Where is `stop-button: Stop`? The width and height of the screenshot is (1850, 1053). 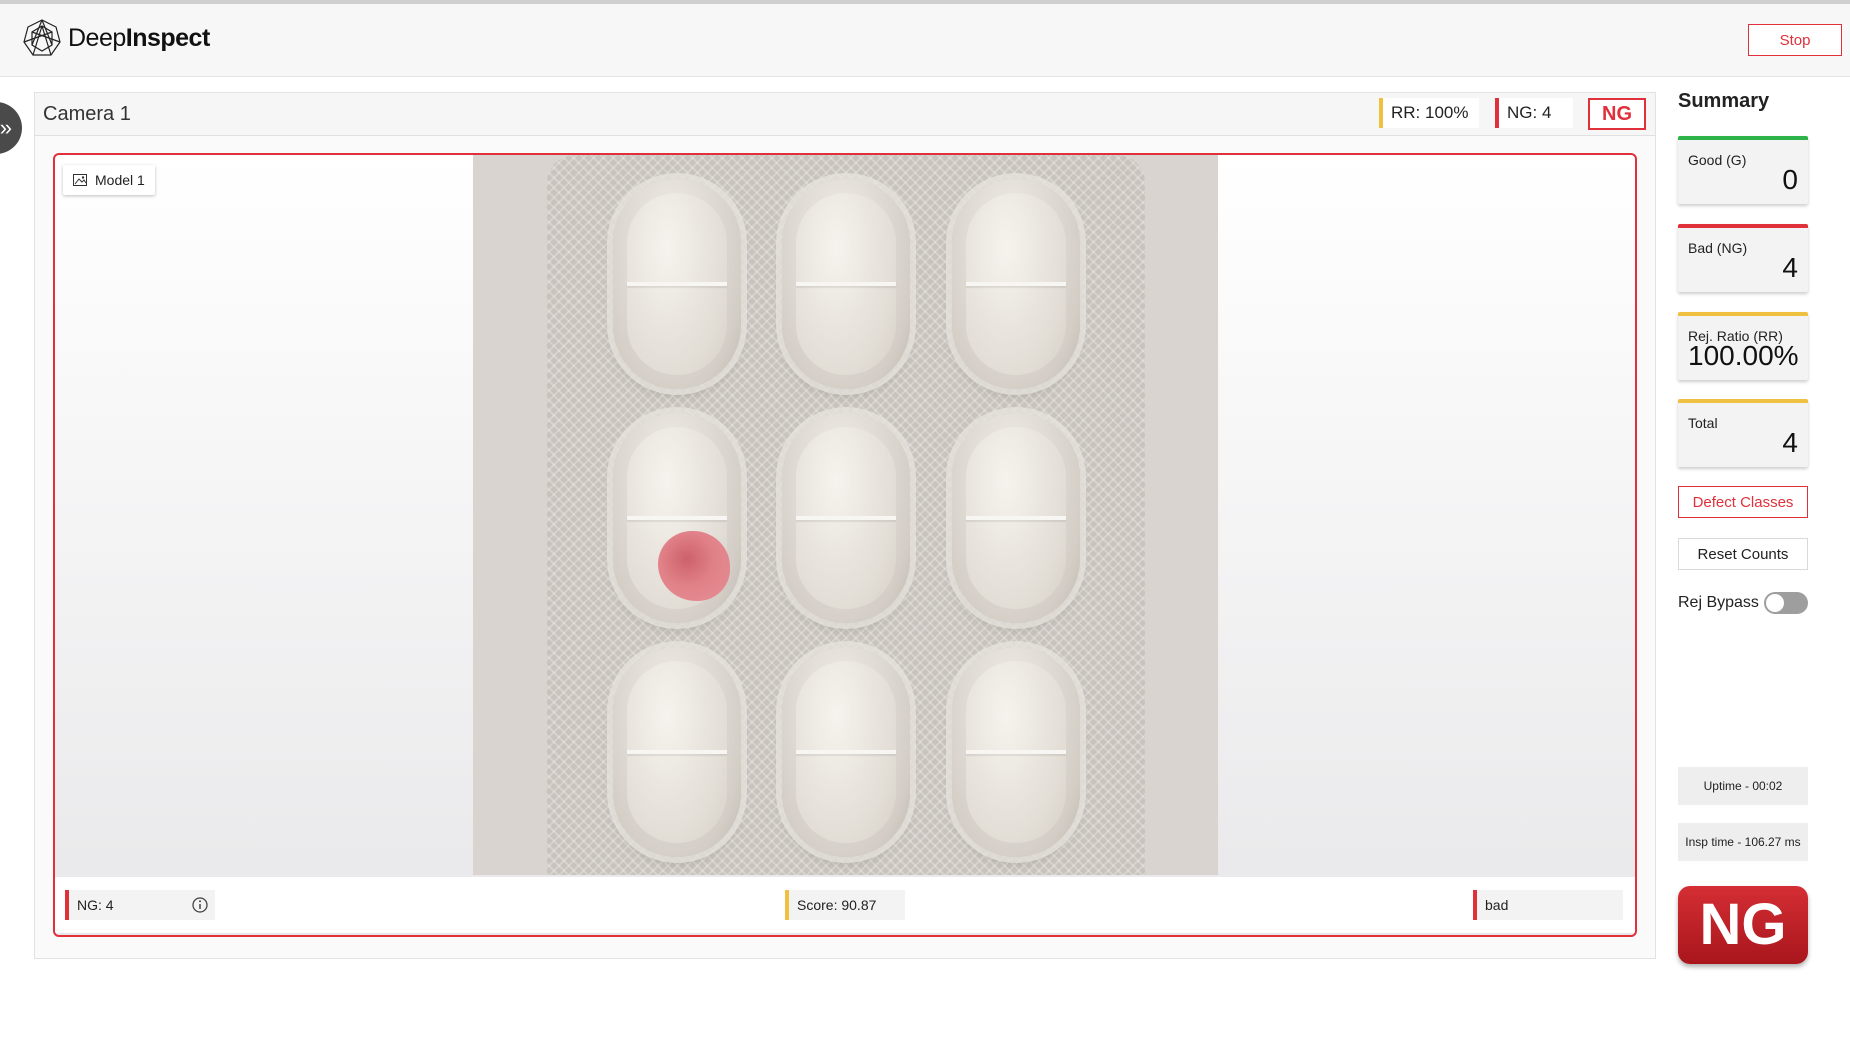
stop-button: Stop is located at coordinates (1795, 40).